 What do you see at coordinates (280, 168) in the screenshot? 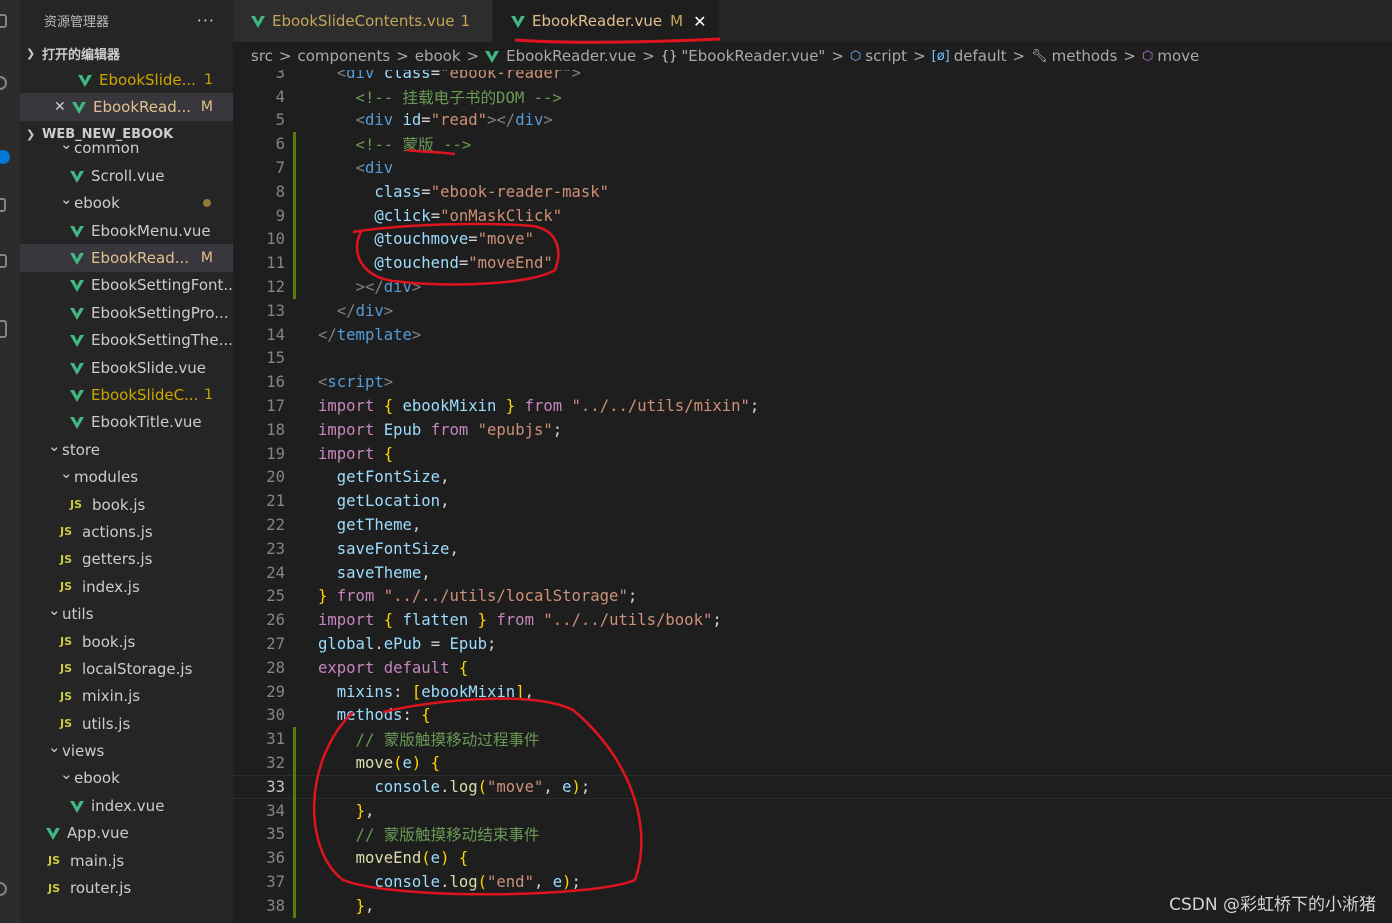
I see `line-number: 7` at bounding box center [280, 168].